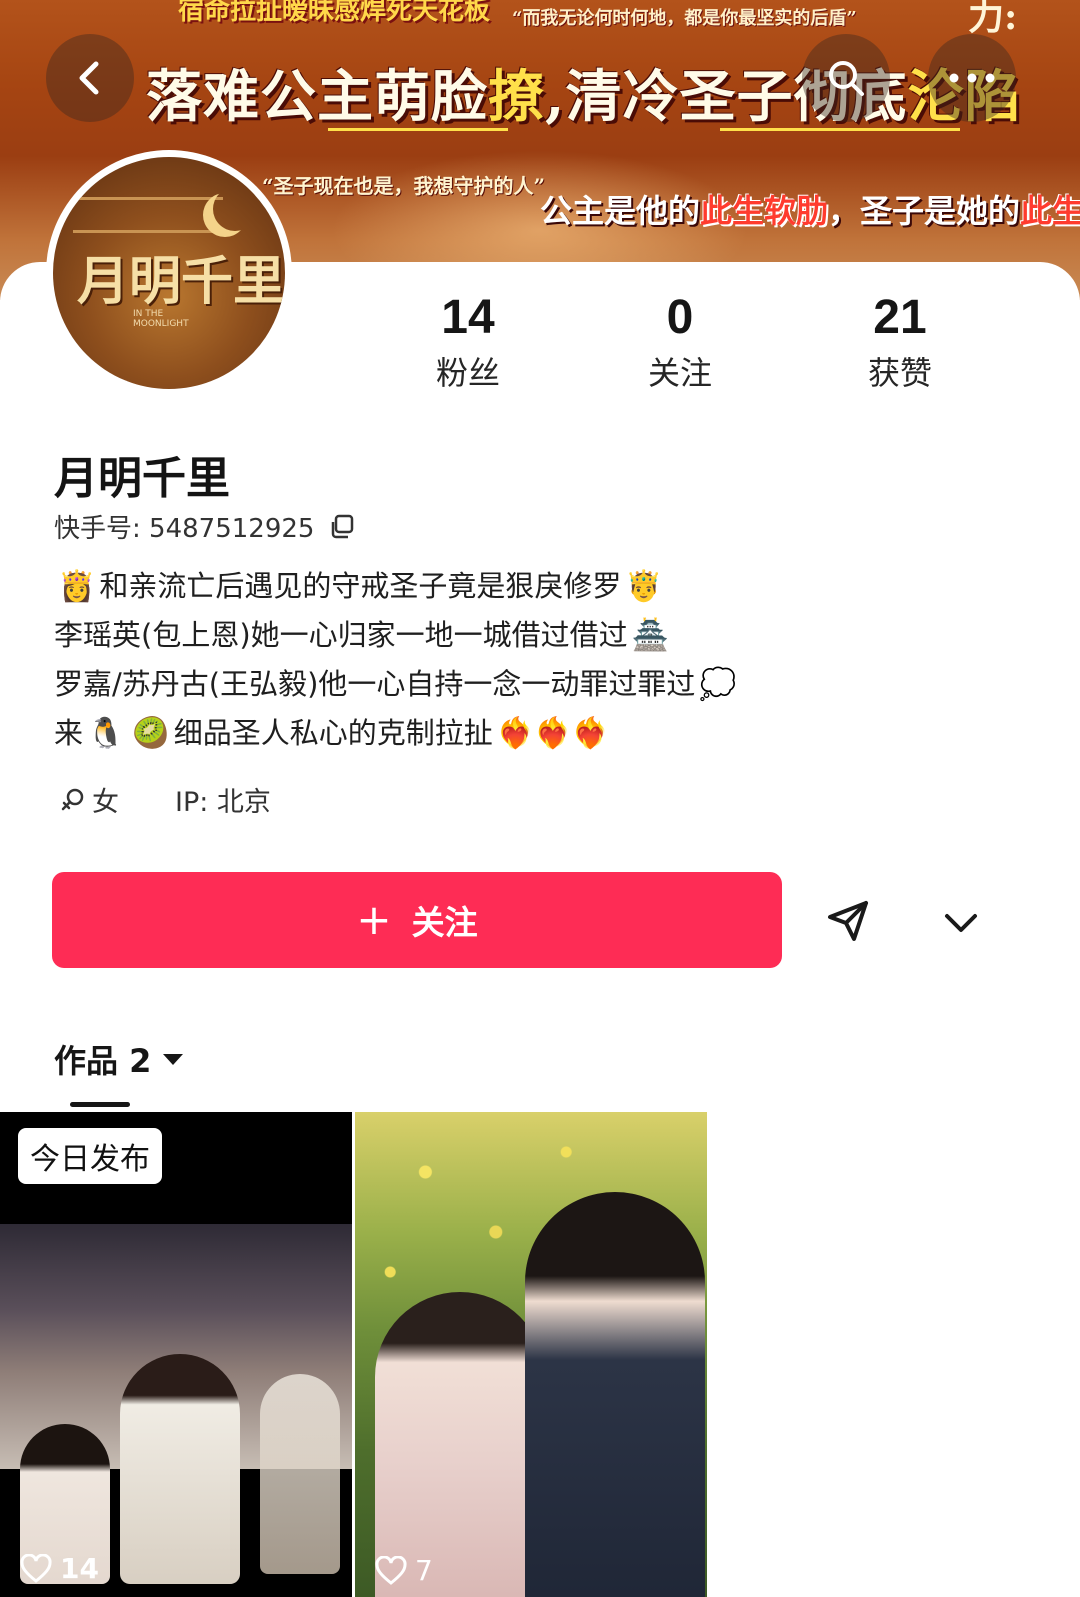  I want to click on avatar: 月明千里 IN THE MOONLIGHT, so click(169, 273).